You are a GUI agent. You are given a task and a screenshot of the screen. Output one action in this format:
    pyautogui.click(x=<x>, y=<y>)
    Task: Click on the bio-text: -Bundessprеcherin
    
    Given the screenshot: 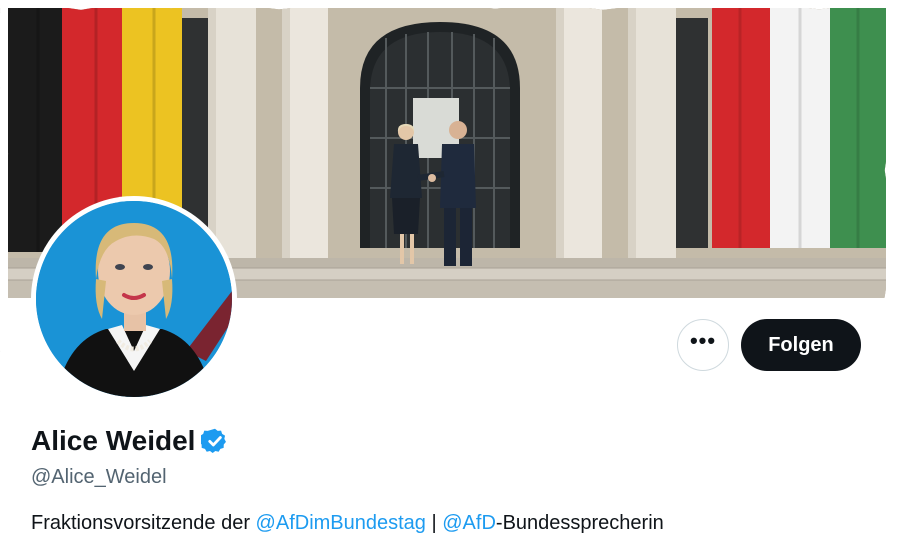 What is the action you would take?
    pyautogui.click(x=579, y=523)
    